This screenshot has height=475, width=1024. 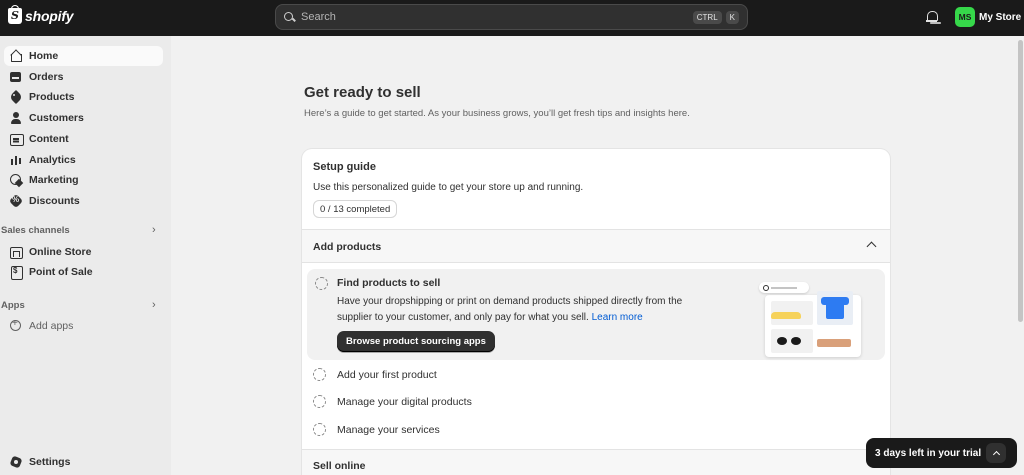 What do you see at coordinates (16, 252) in the screenshot?
I see `store-icon` at bounding box center [16, 252].